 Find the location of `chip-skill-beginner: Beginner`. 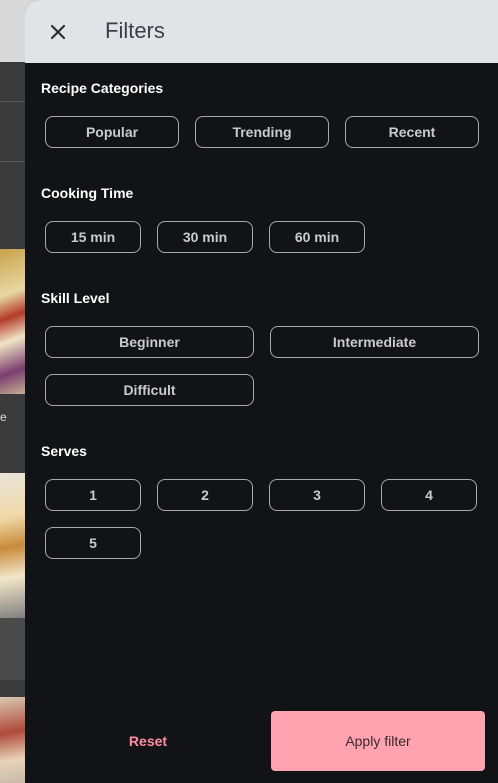

chip-skill-beginner: Beginner is located at coordinates (149, 342).